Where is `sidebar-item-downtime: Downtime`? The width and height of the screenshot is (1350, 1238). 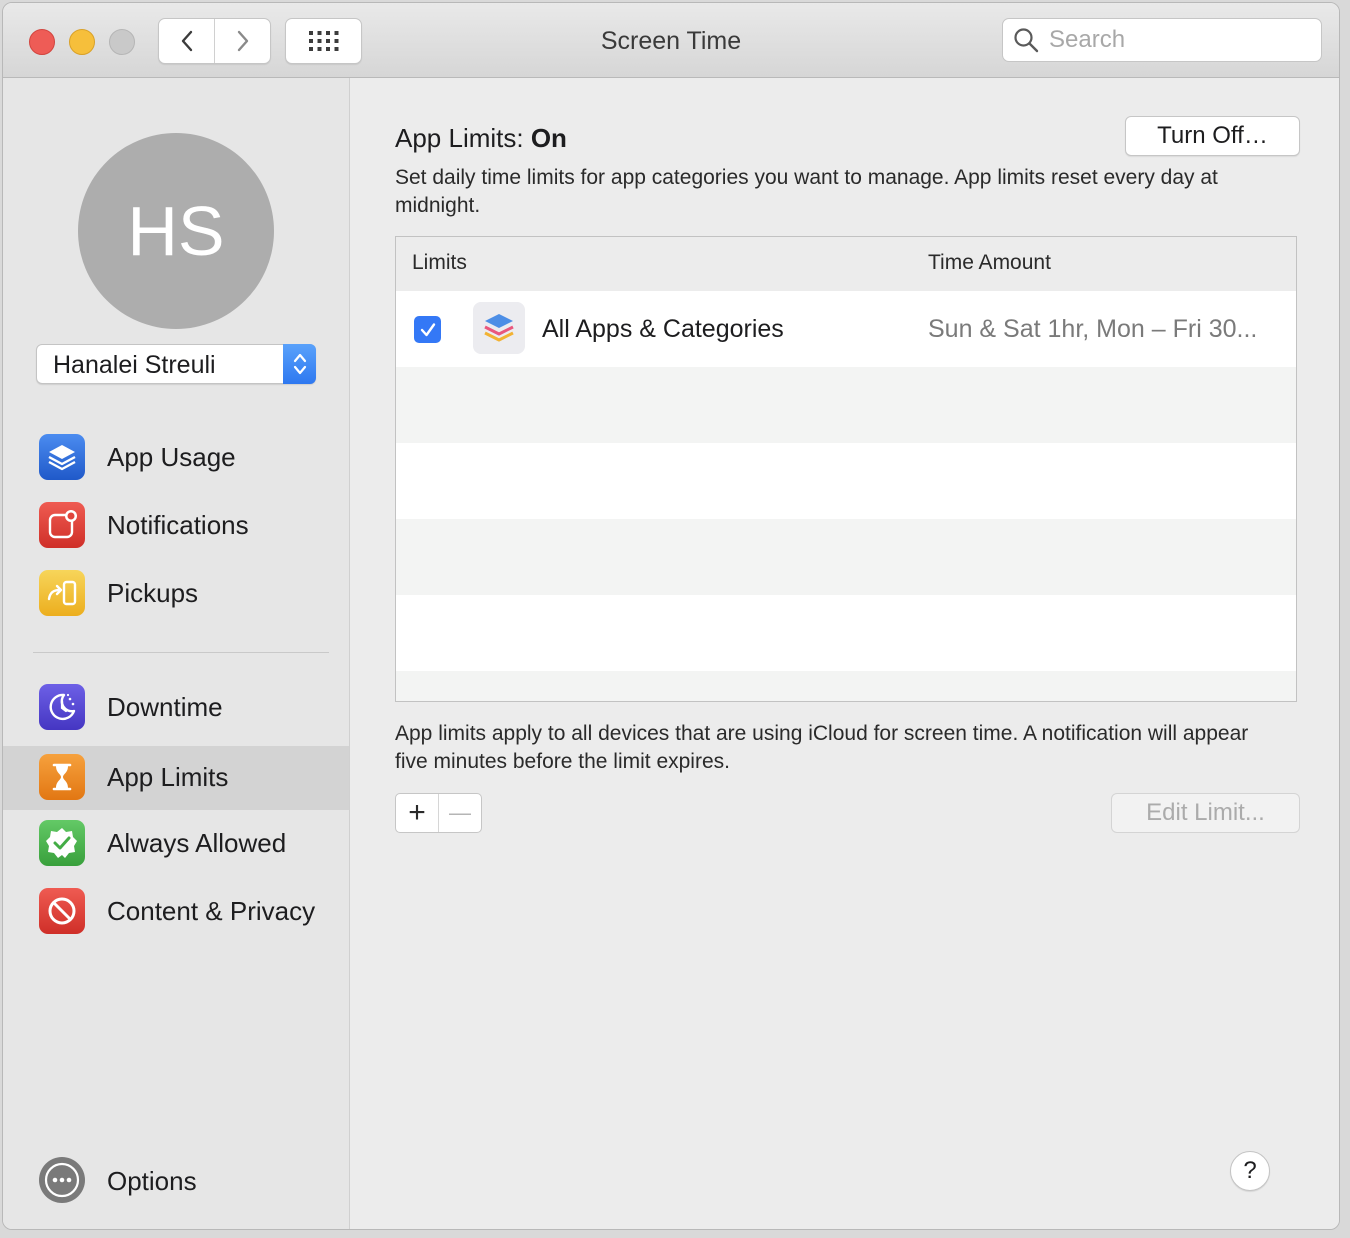
sidebar-item-downtime: Downtime is located at coordinates (176, 708).